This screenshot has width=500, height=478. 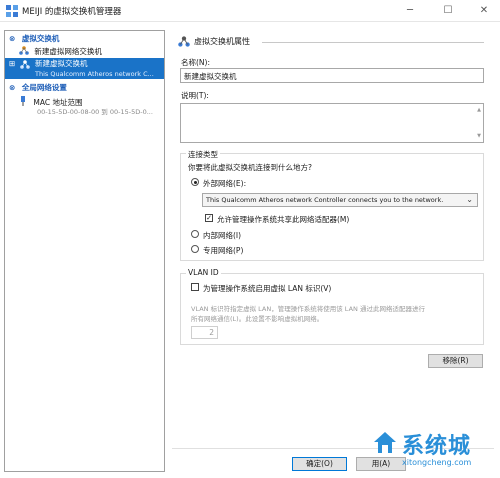 What do you see at coordinates (479, 136) in the screenshot?
I see `scroll-down-icon: ▼` at bounding box center [479, 136].